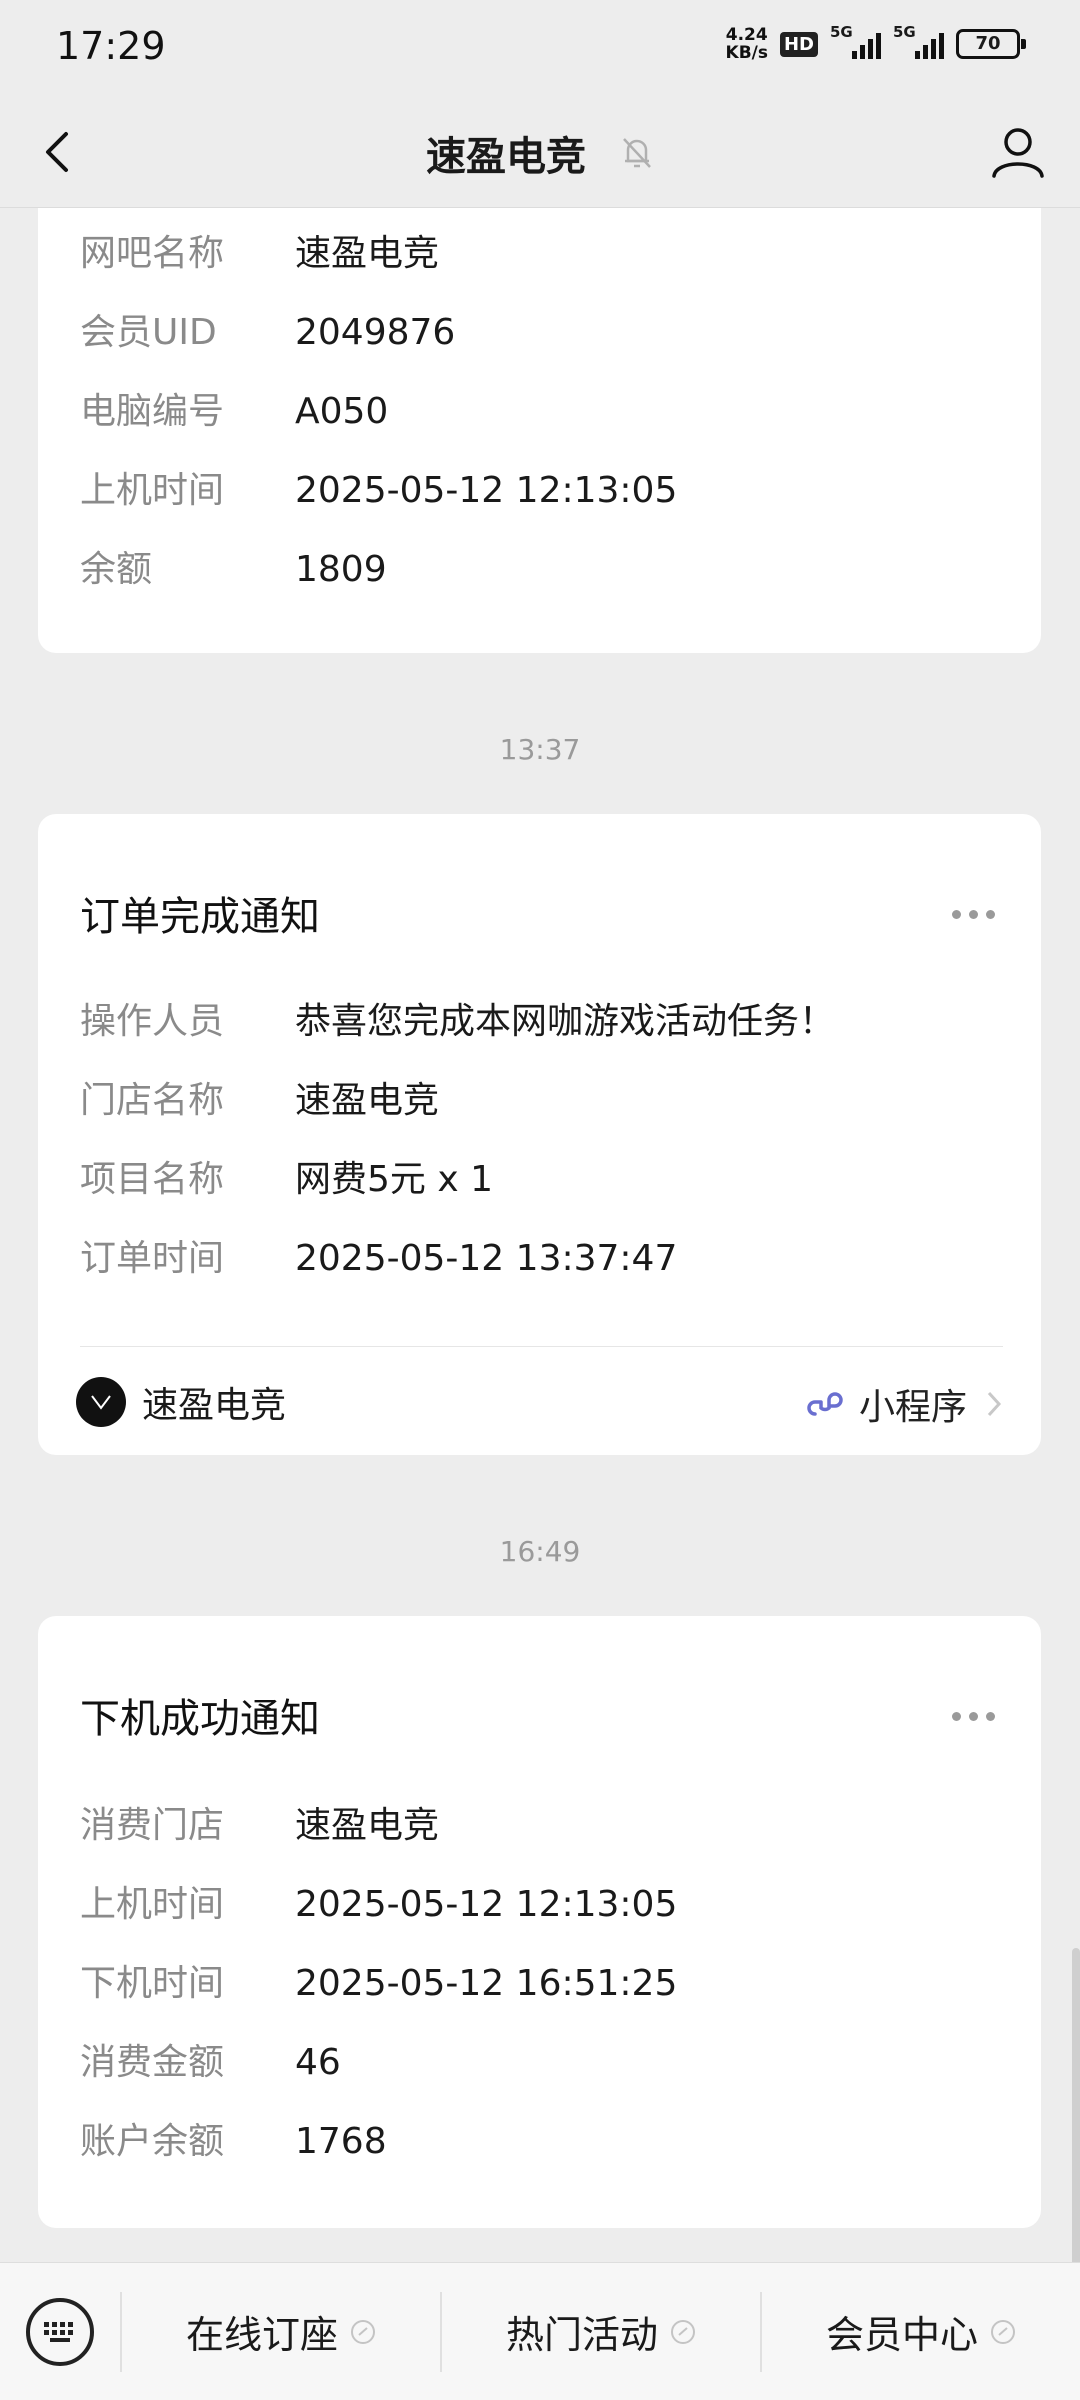  Describe the element at coordinates (233, 569) in the screenshot. I see `info-row: 余额 1809` at that location.